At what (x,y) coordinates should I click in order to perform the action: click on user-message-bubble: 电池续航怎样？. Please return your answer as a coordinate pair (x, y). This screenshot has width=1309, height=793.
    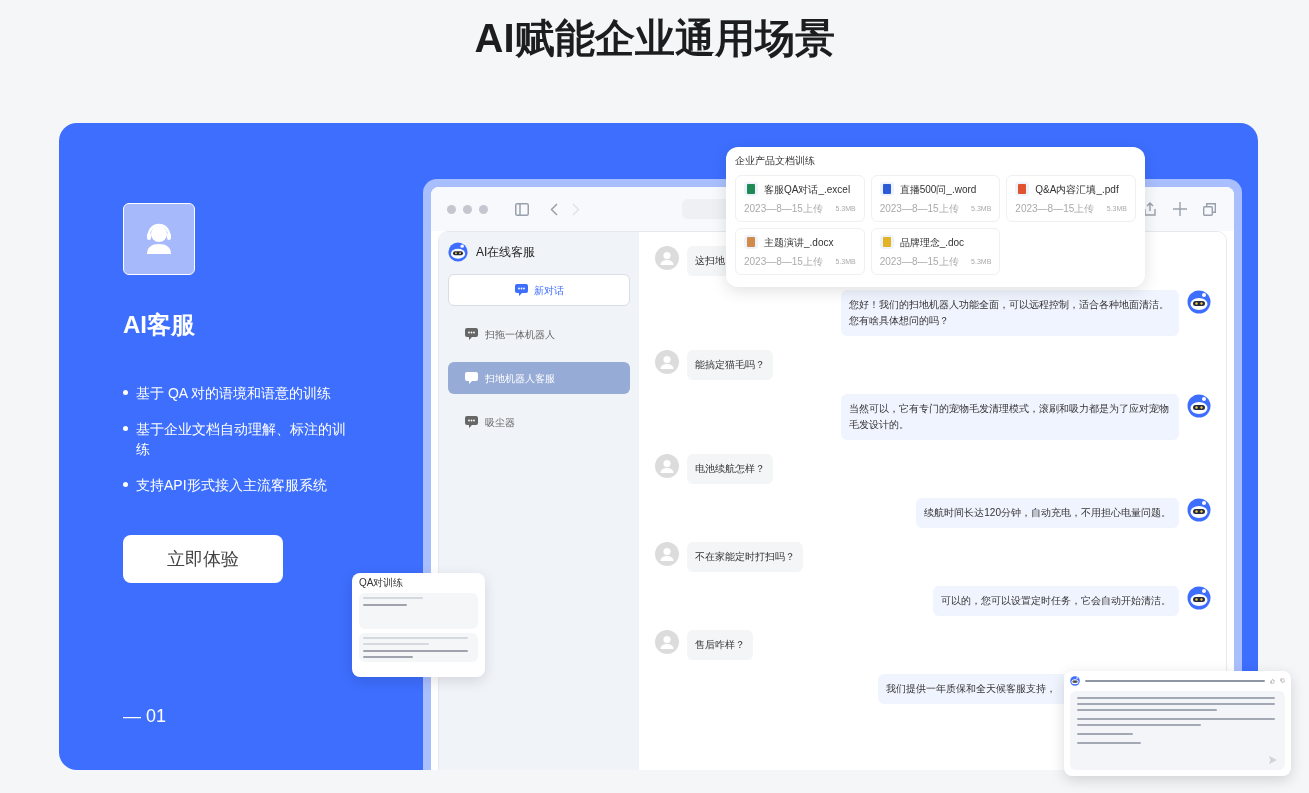
    Looking at the image, I should click on (730, 469).